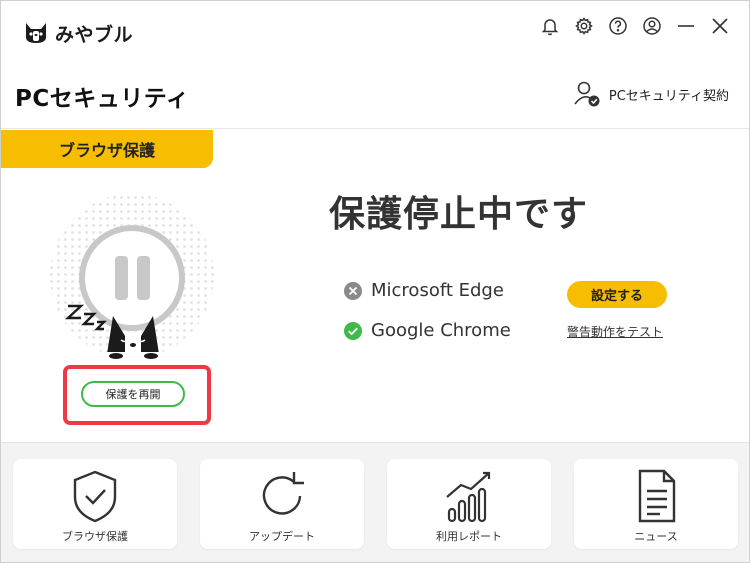  I want to click on tile-browser-protection: ブラウザ保護, so click(95, 504).